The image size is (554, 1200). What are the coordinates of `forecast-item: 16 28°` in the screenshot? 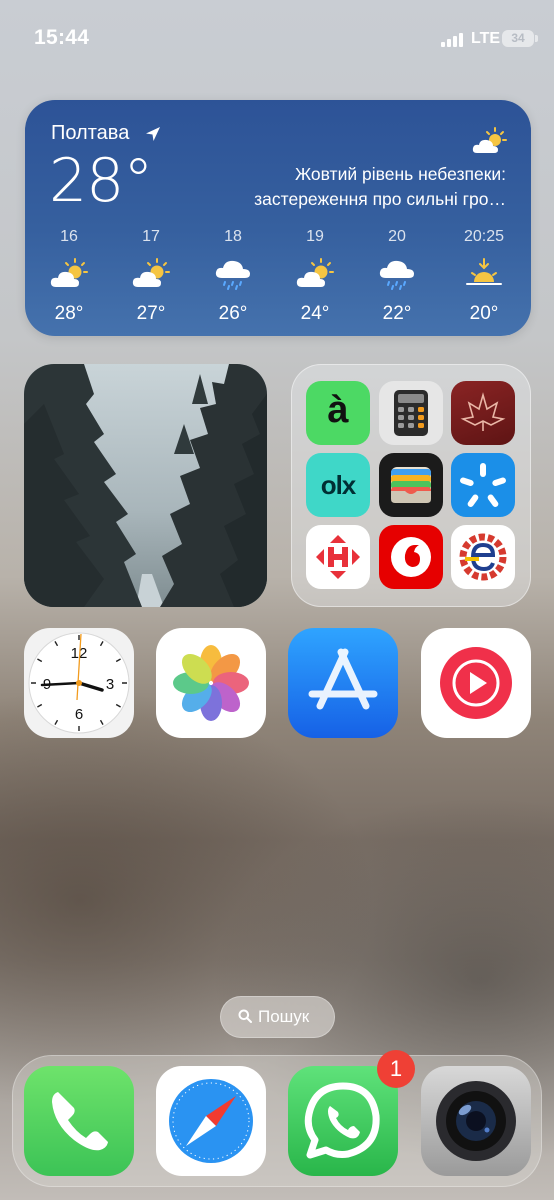 It's located at (69, 276).